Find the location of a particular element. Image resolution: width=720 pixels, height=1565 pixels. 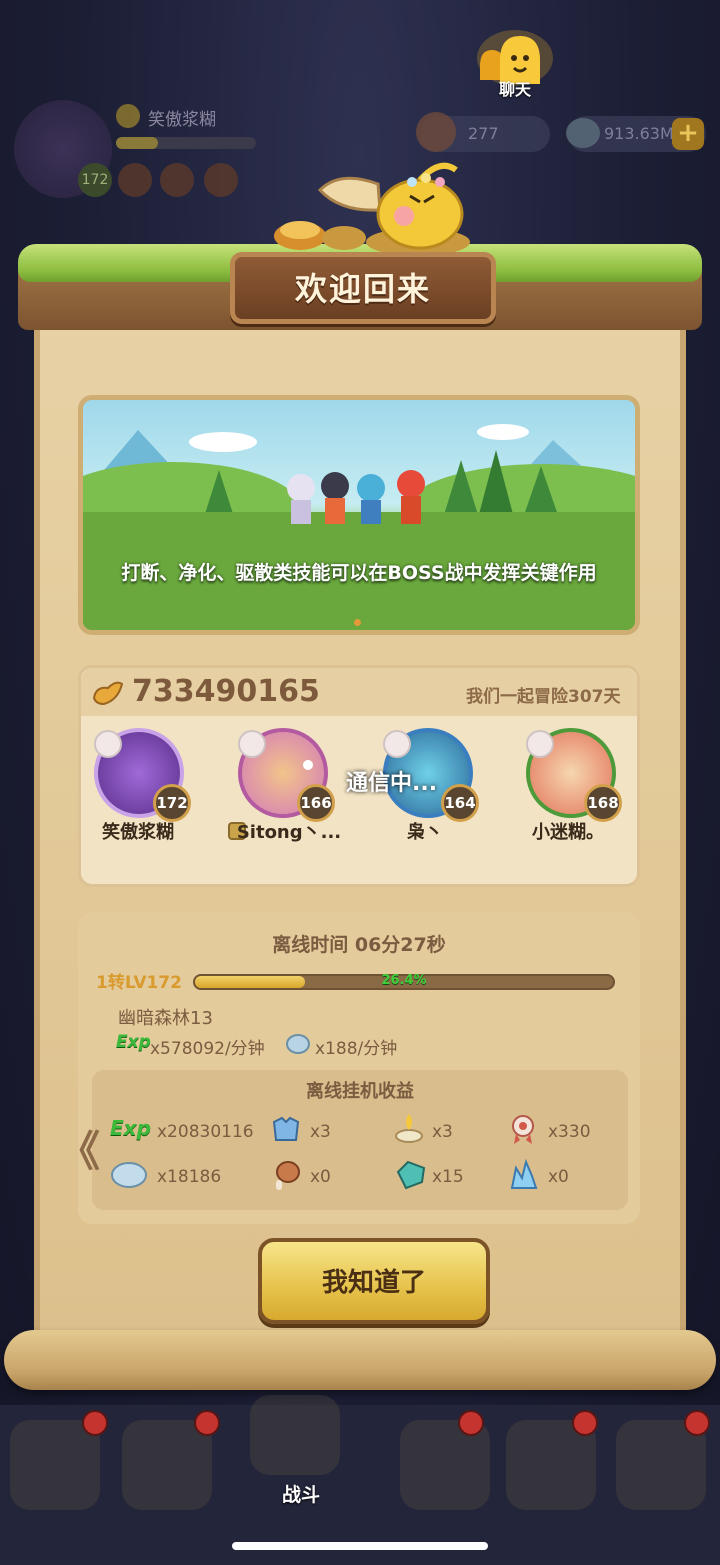

crystal-rate: x188/分钟 is located at coordinates (356, 1049).